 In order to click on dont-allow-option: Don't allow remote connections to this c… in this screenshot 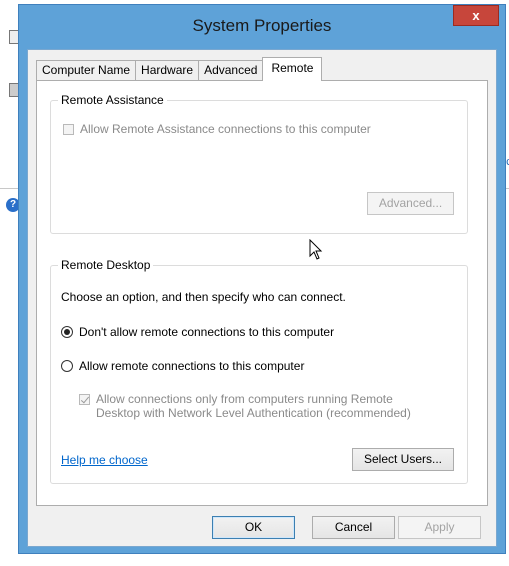, I will do `click(197, 332)`.